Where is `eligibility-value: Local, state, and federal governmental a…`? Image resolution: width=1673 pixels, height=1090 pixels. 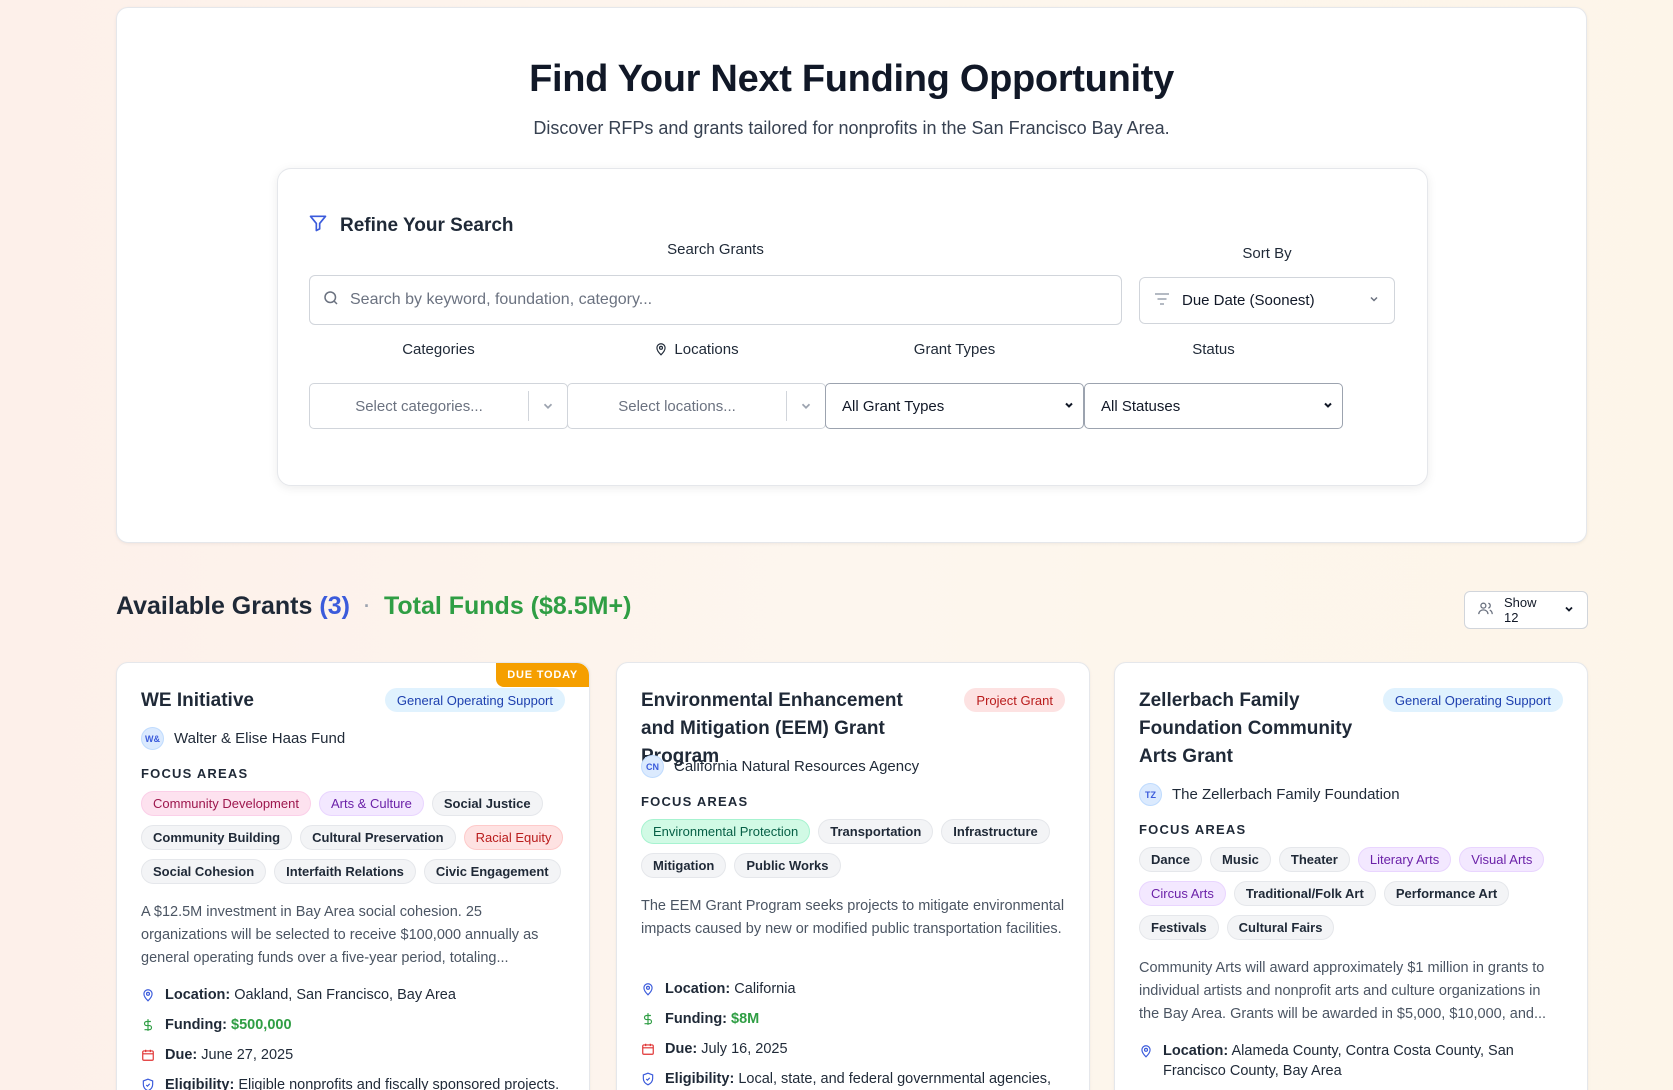
eligibility-value: Local, state, and federal governmental a… is located at coordinates (895, 1079).